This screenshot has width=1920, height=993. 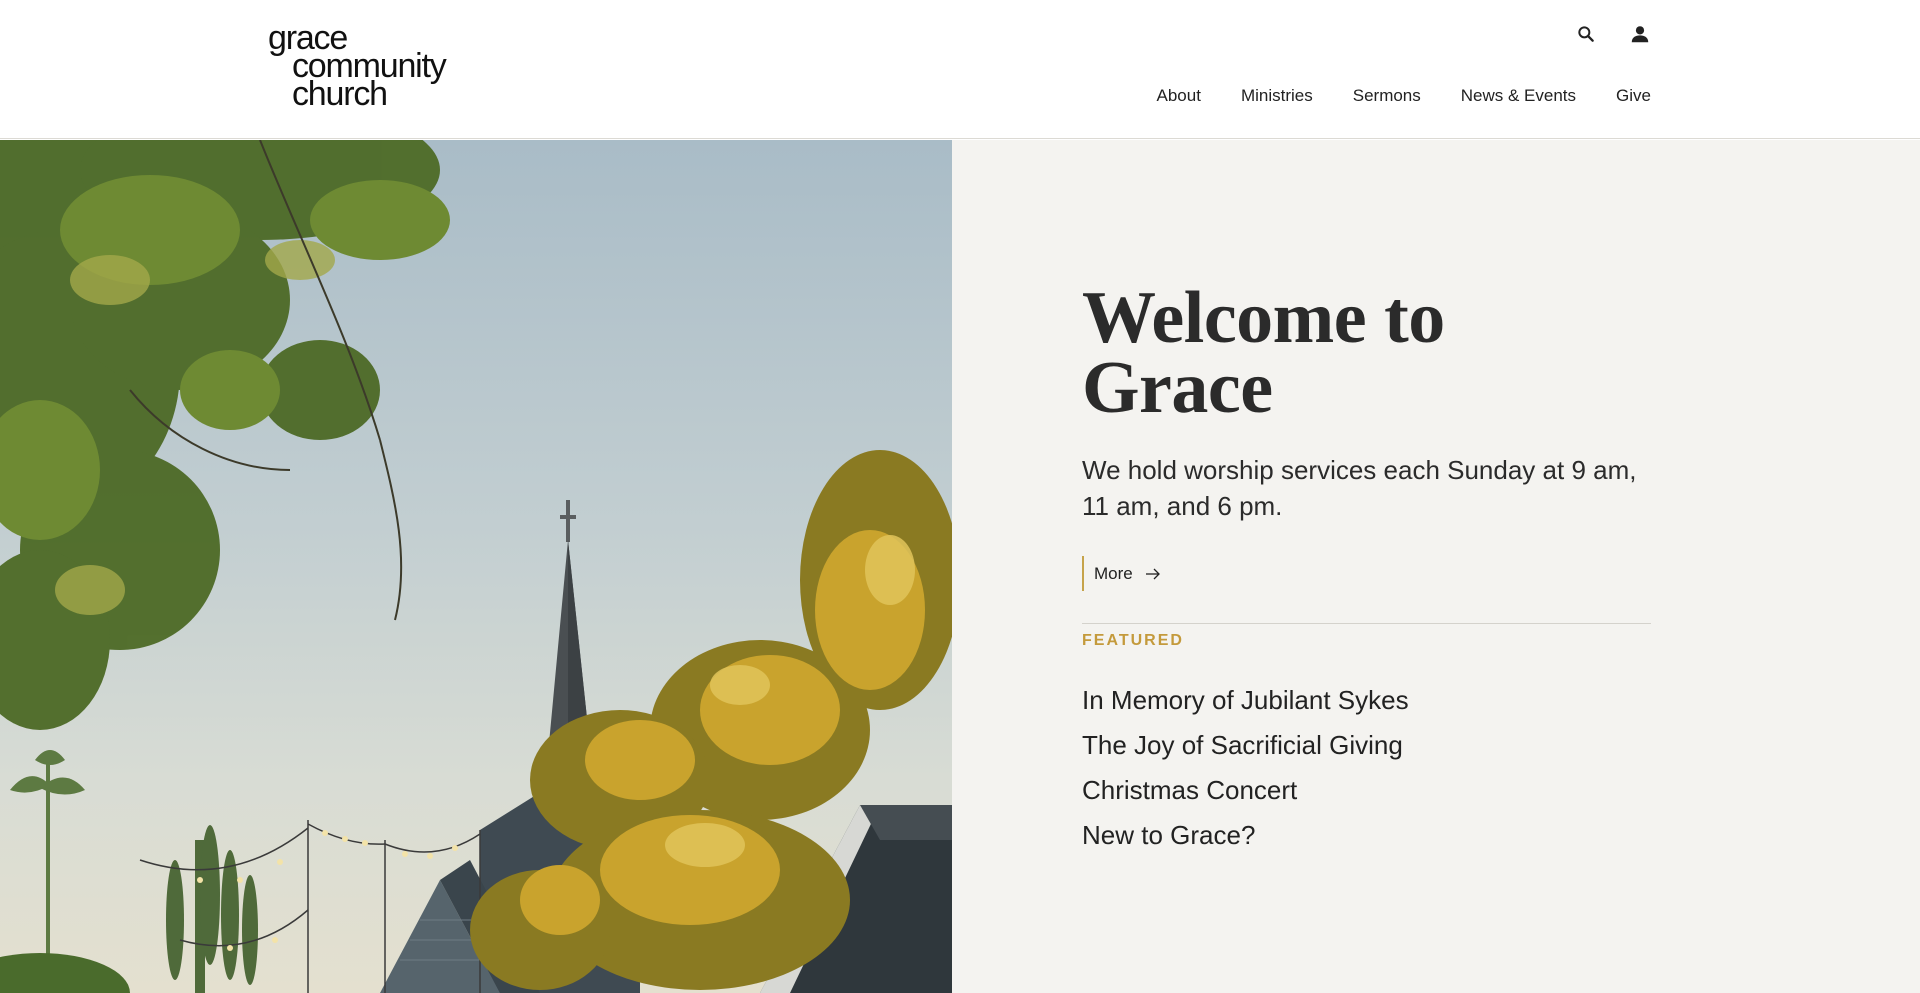 I want to click on nav-item-give: Give, so click(x=1633, y=96).